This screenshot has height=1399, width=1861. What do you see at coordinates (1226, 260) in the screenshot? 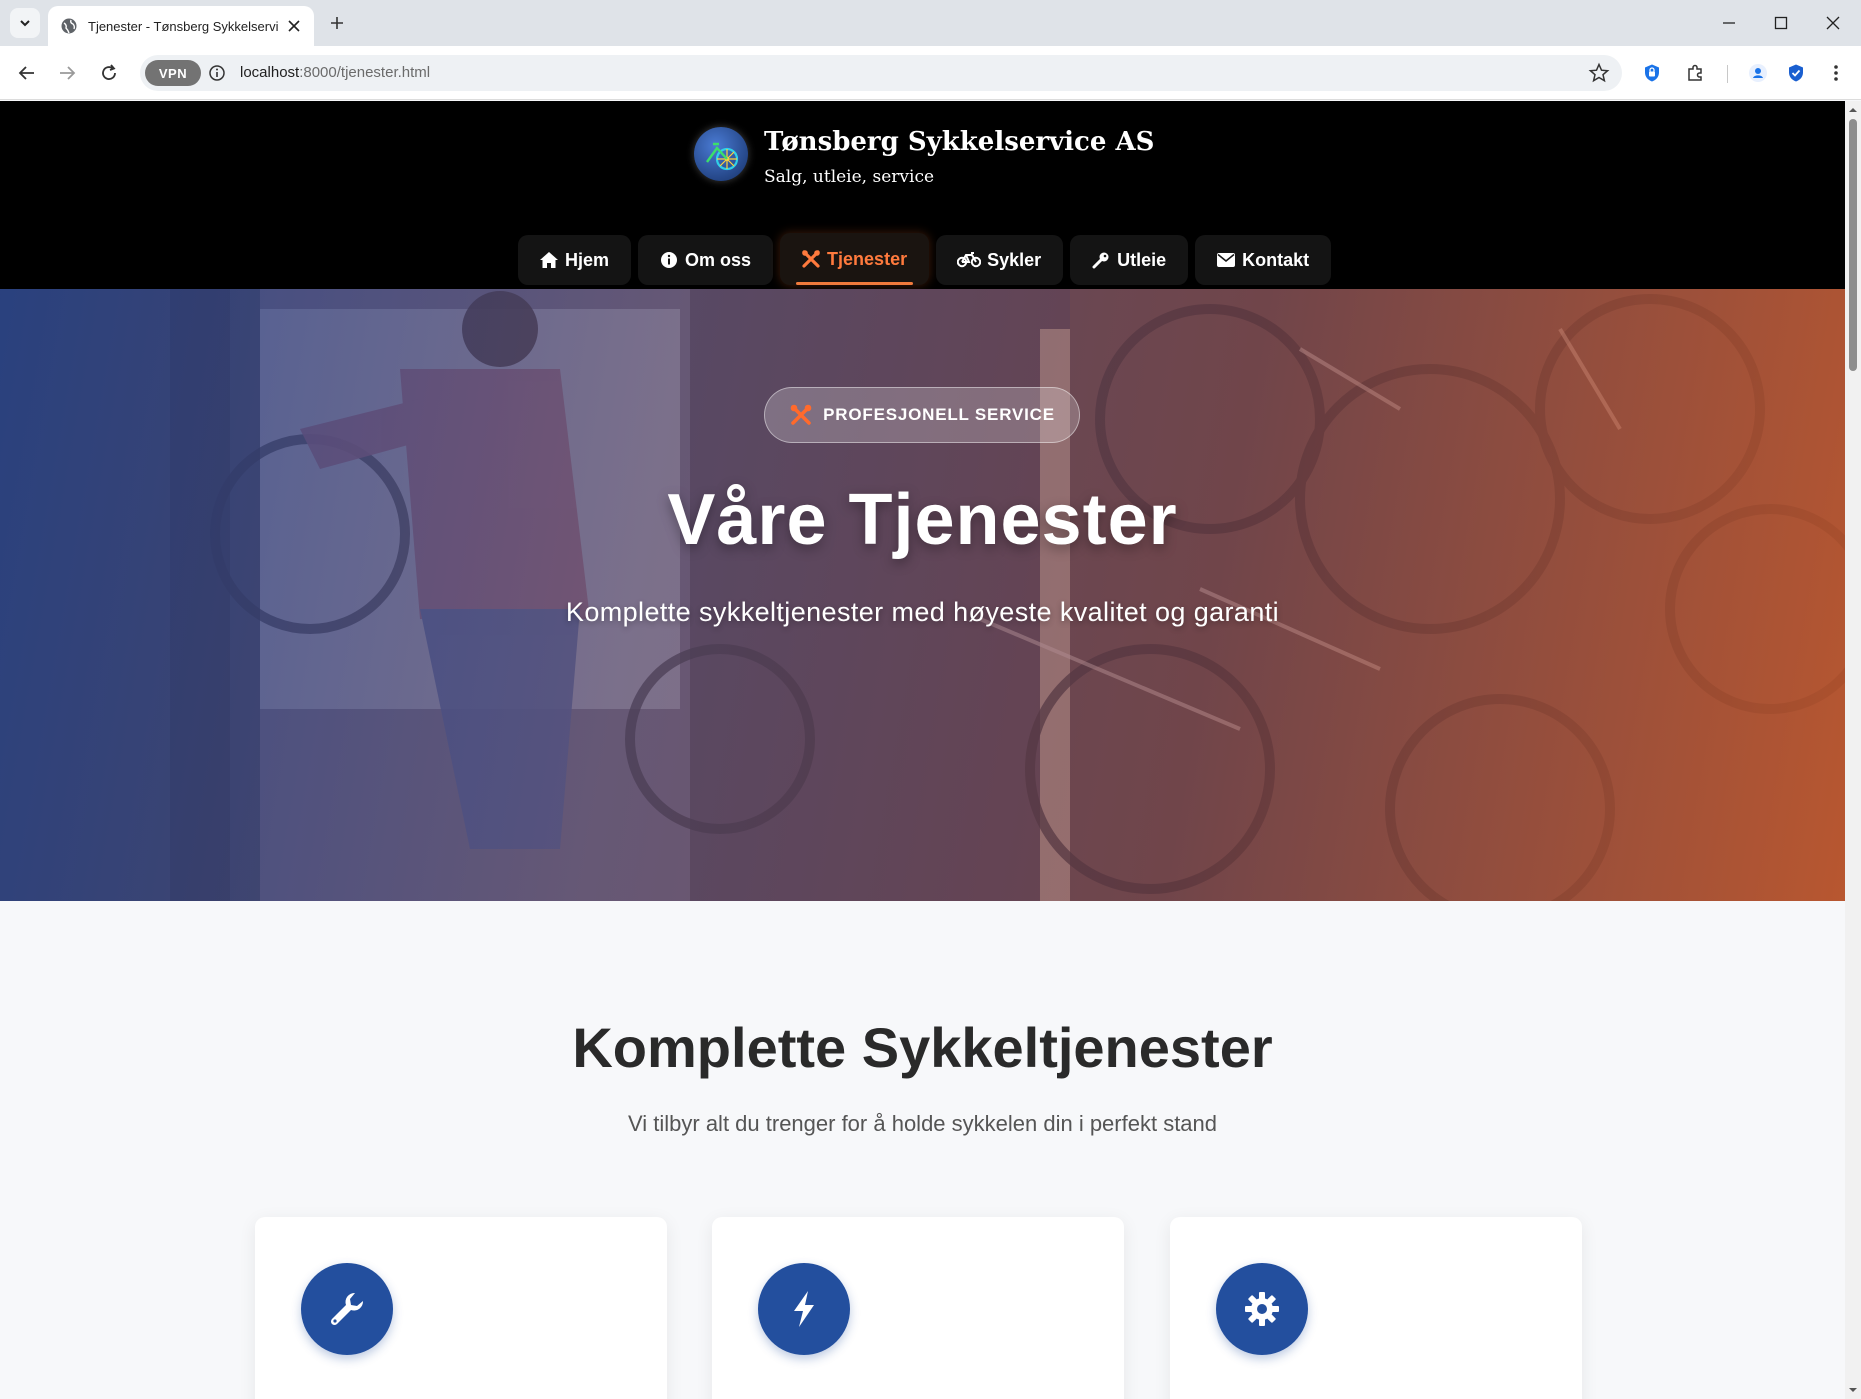
I see `envelope-icon` at bounding box center [1226, 260].